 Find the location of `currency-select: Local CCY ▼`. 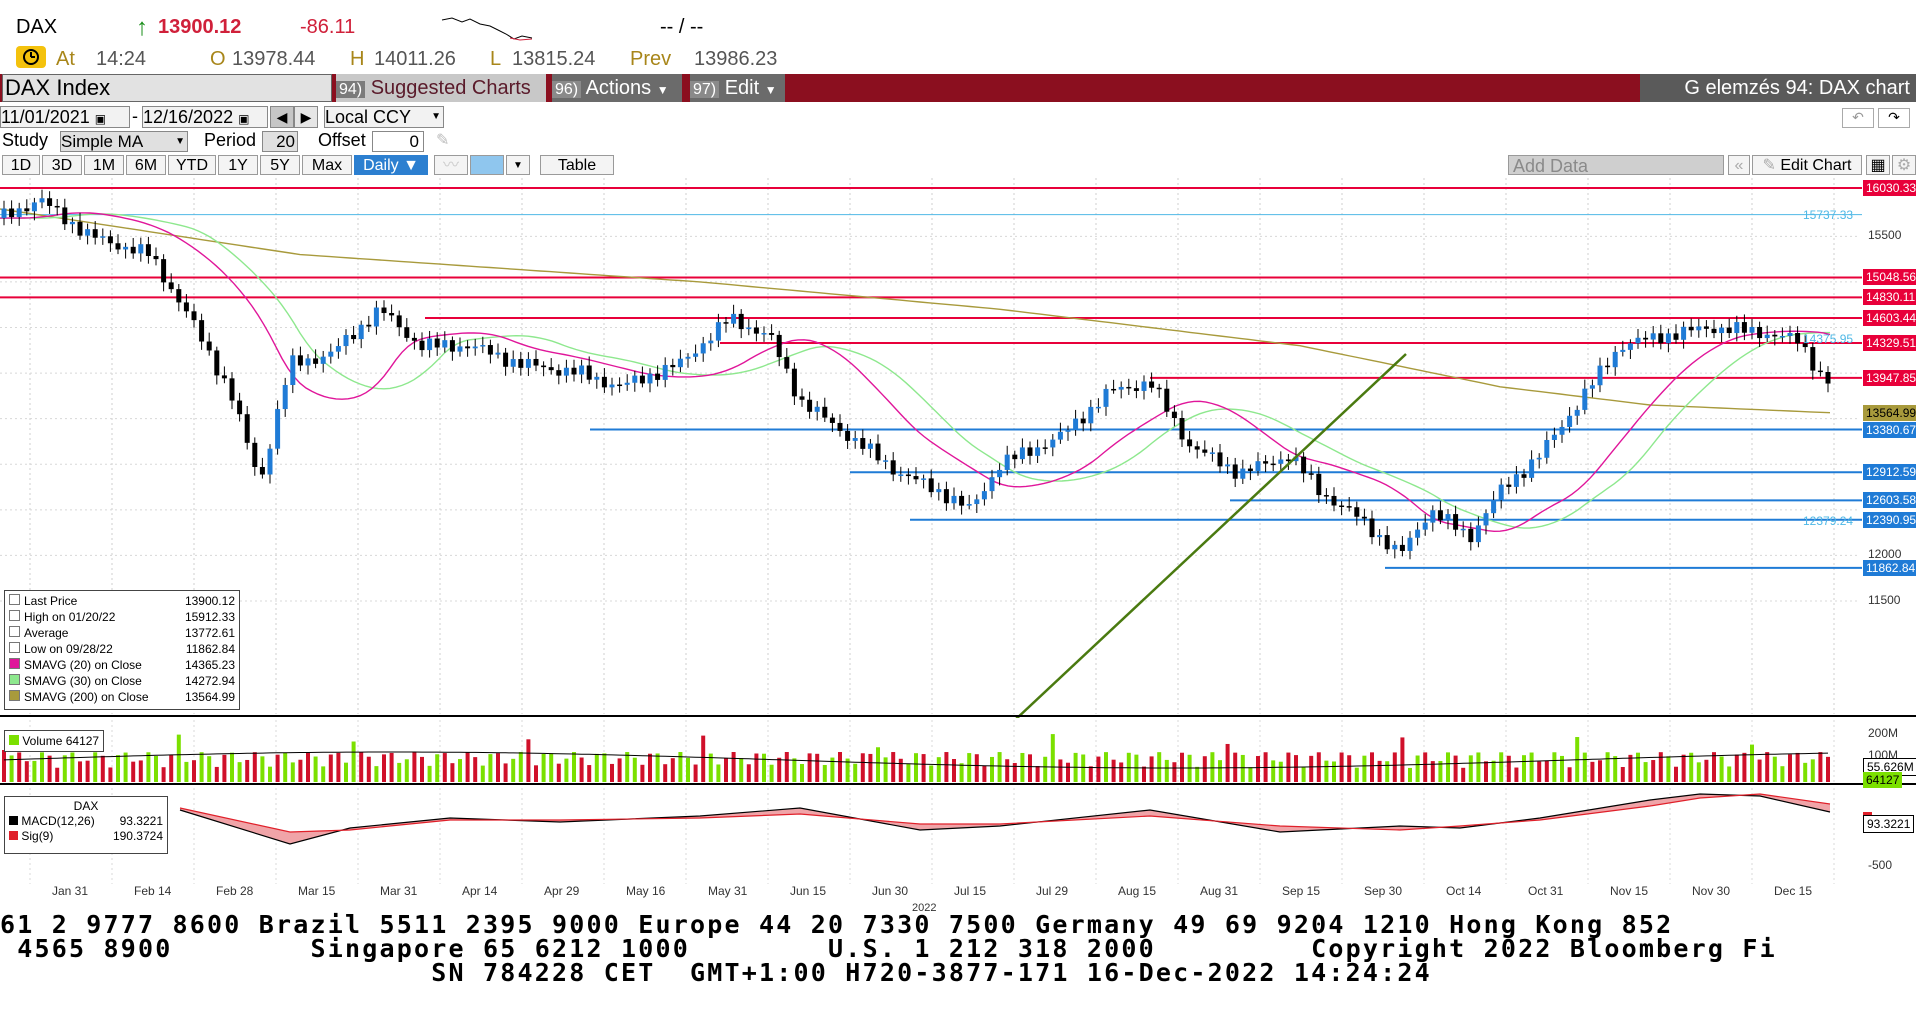

currency-select: Local CCY ▼ is located at coordinates (384, 117).